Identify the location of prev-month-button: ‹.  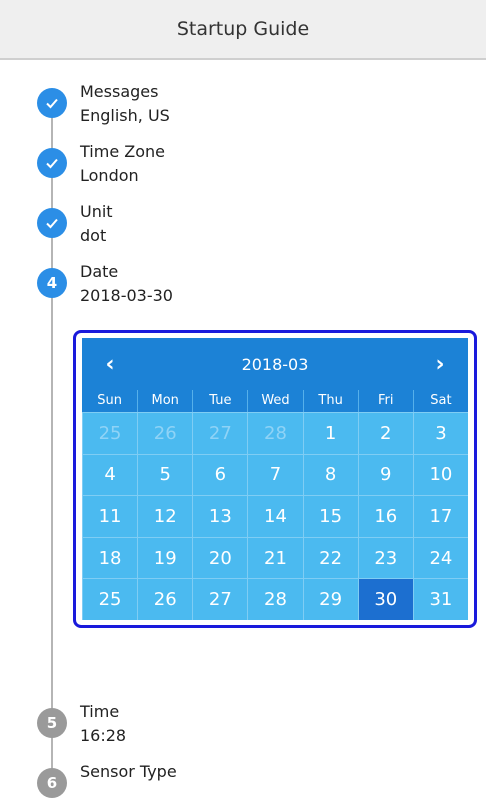
(110, 364).